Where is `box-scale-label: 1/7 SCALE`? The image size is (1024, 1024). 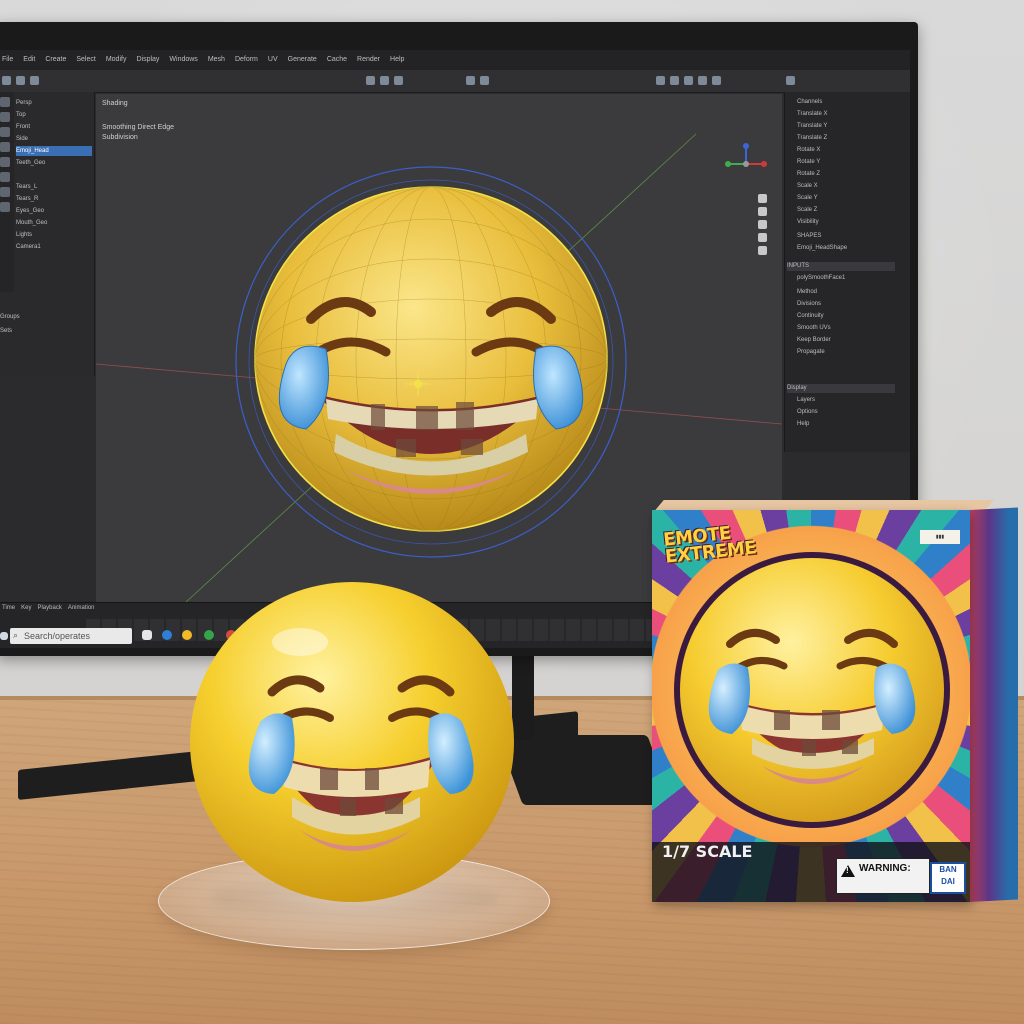 box-scale-label: 1/7 SCALE is located at coordinates (707, 851).